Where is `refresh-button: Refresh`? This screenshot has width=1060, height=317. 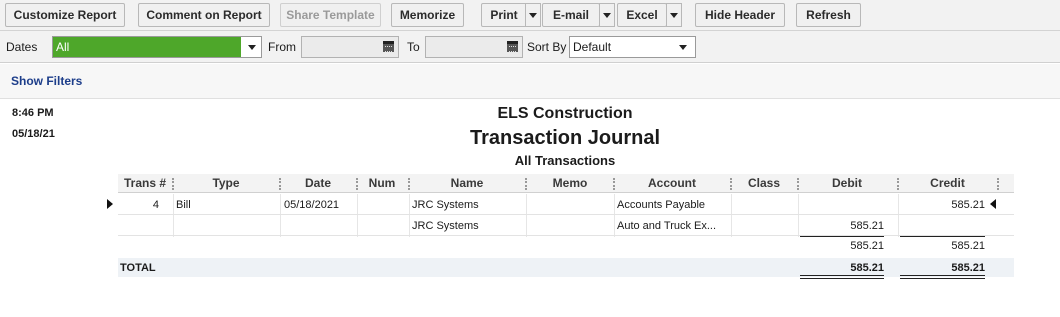 refresh-button: Refresh is located at coordinates (828, 15).